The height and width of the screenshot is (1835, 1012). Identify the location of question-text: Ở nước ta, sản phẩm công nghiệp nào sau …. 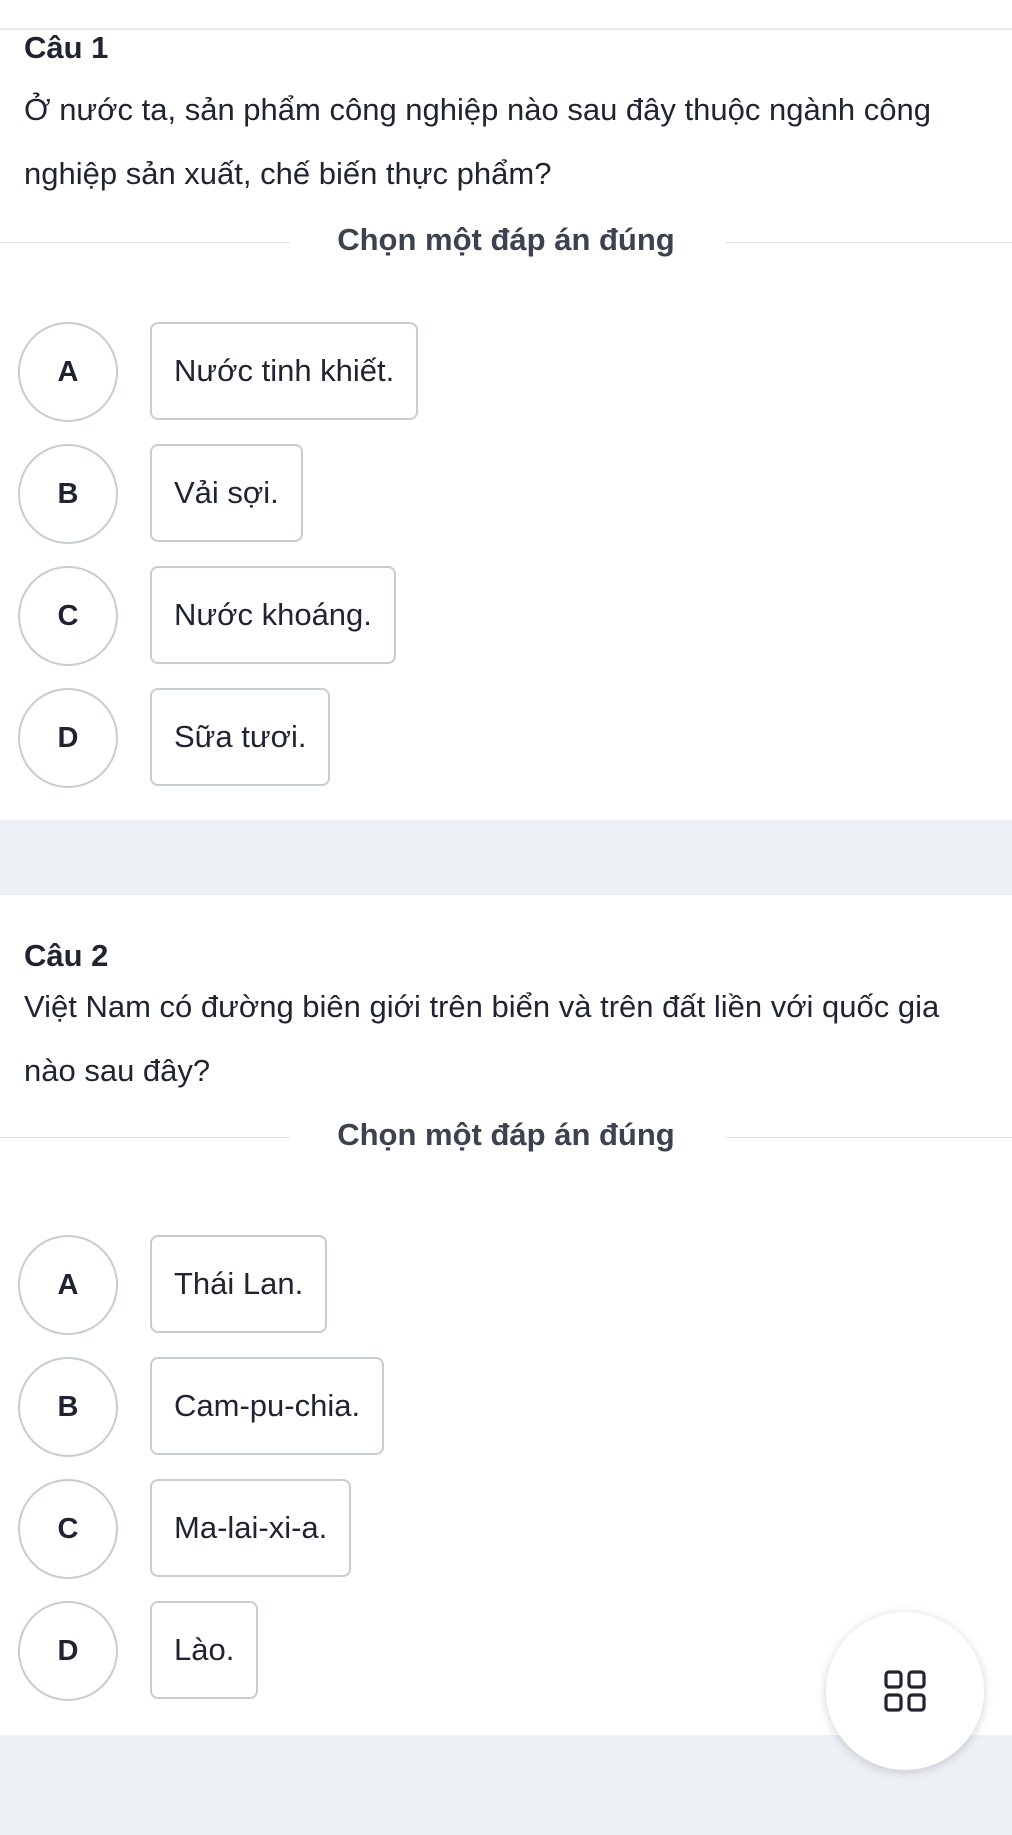
(478, 141).